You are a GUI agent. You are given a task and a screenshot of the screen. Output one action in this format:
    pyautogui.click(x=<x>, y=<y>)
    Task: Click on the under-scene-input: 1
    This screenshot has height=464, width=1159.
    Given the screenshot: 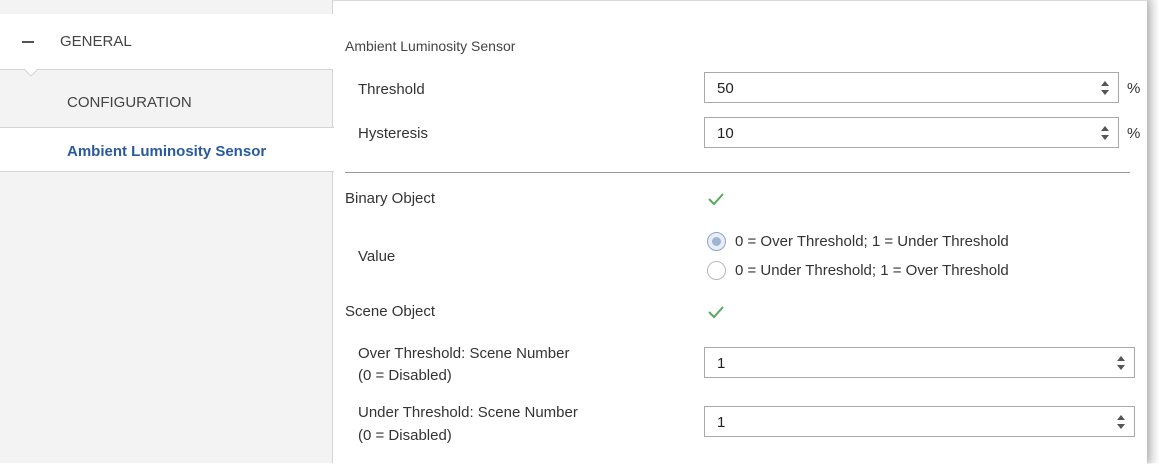 What is the action you would take?
    pyautogui.click(x=919, y=421)
    